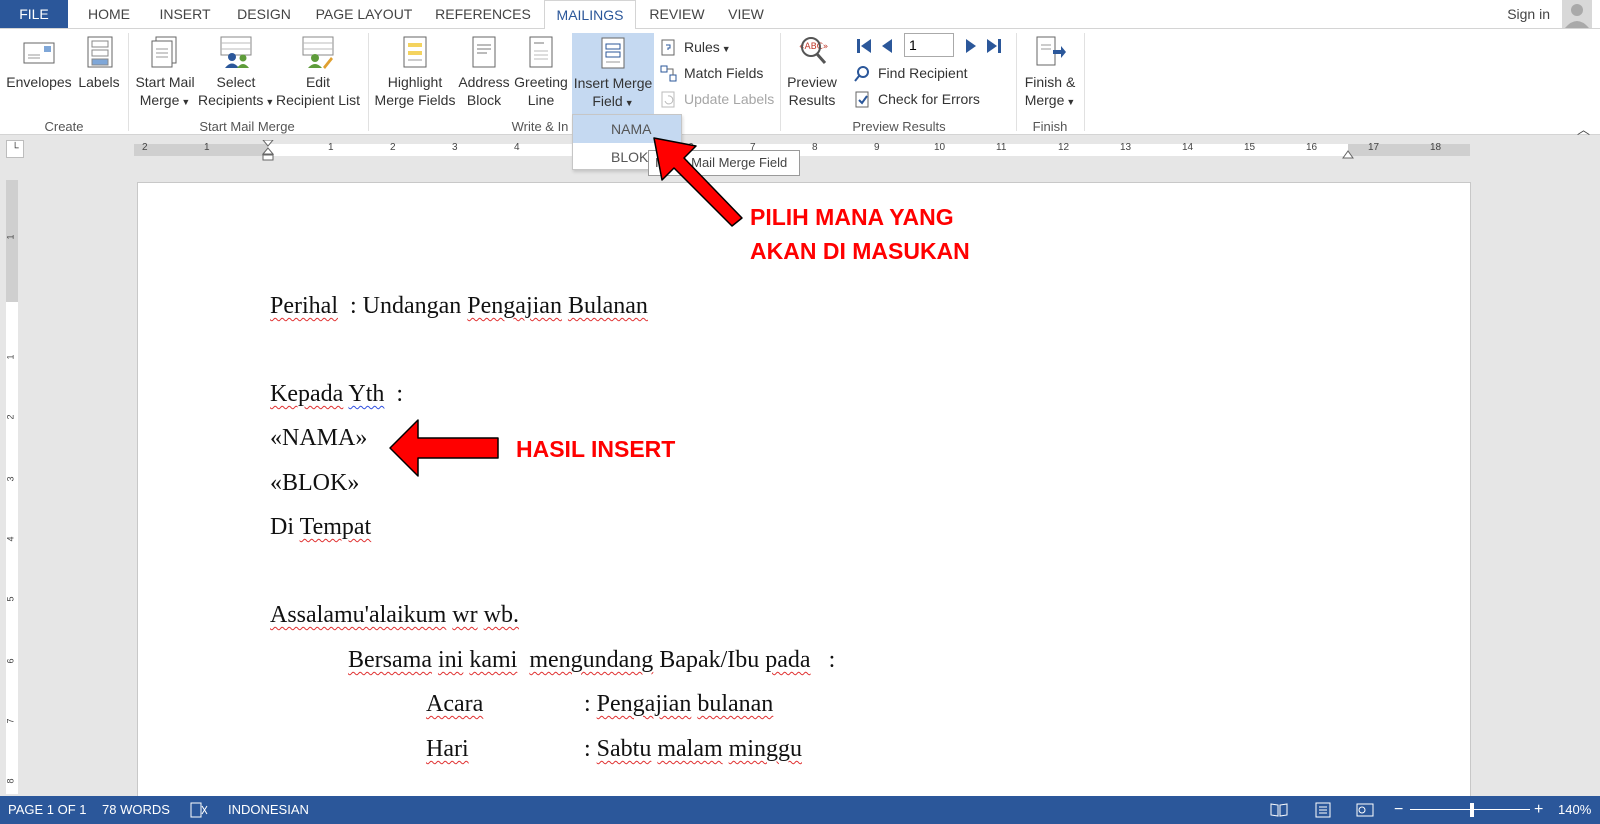 The height and width of the screenshot is (824, 1600). I want to click on select-recipients-button: Select Recipients ▼, so click(236, 75).